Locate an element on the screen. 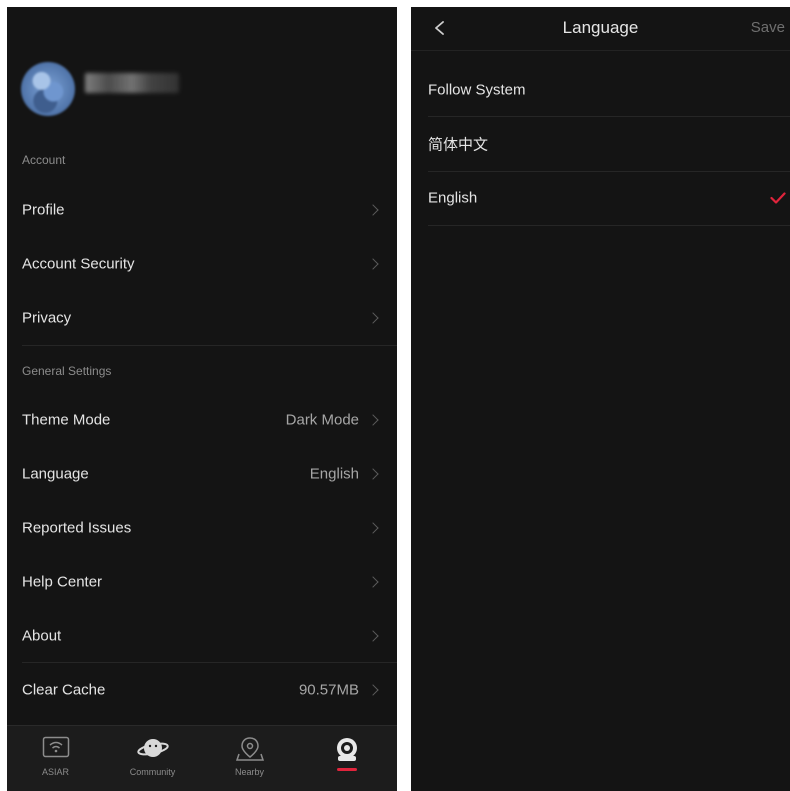 The height and width of the screenshot is (791, 790). back-chevron-icon is located at coordinates (440, 28).